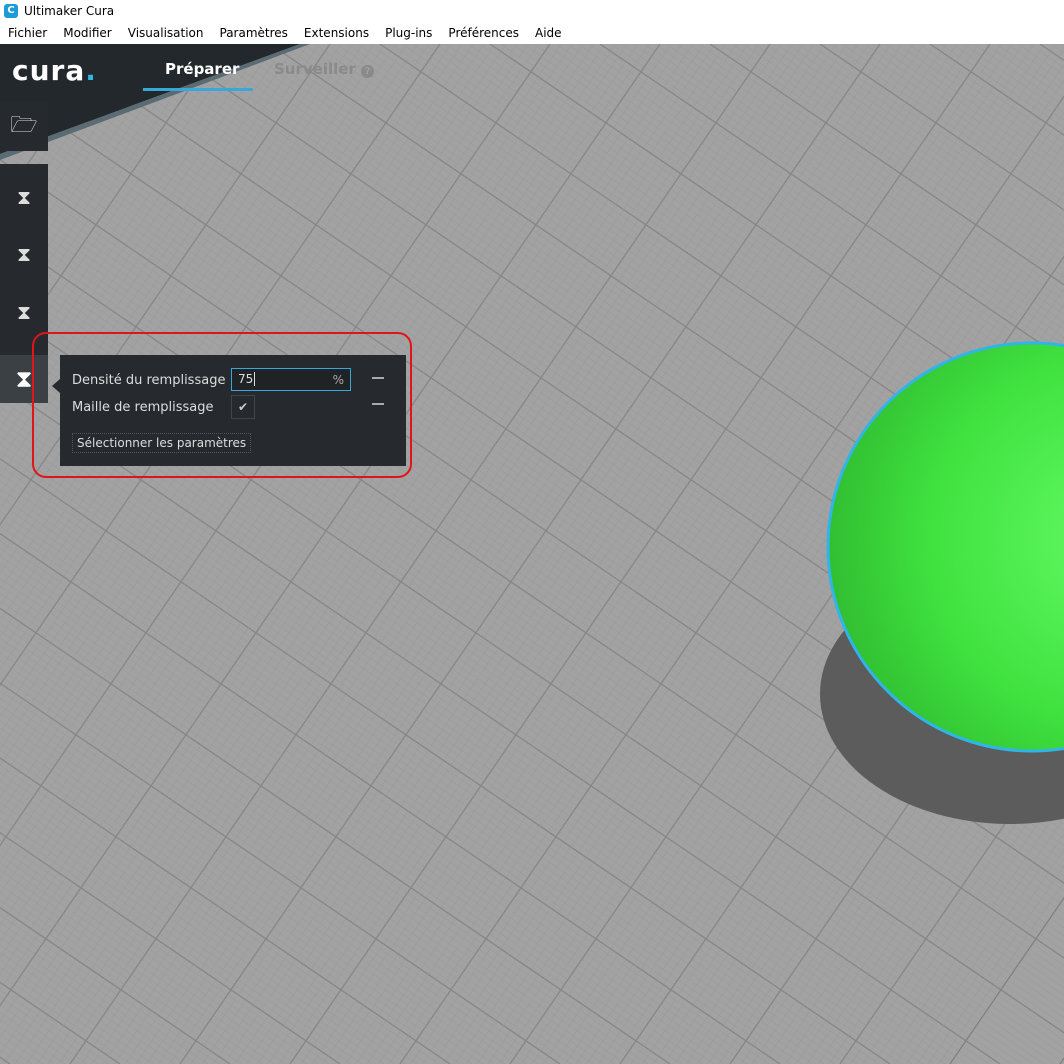 Image resolution: width=1064 pixels, height=1064 pixels. I want to click on menu-visualisation: Visualisation, so click(166, 33).